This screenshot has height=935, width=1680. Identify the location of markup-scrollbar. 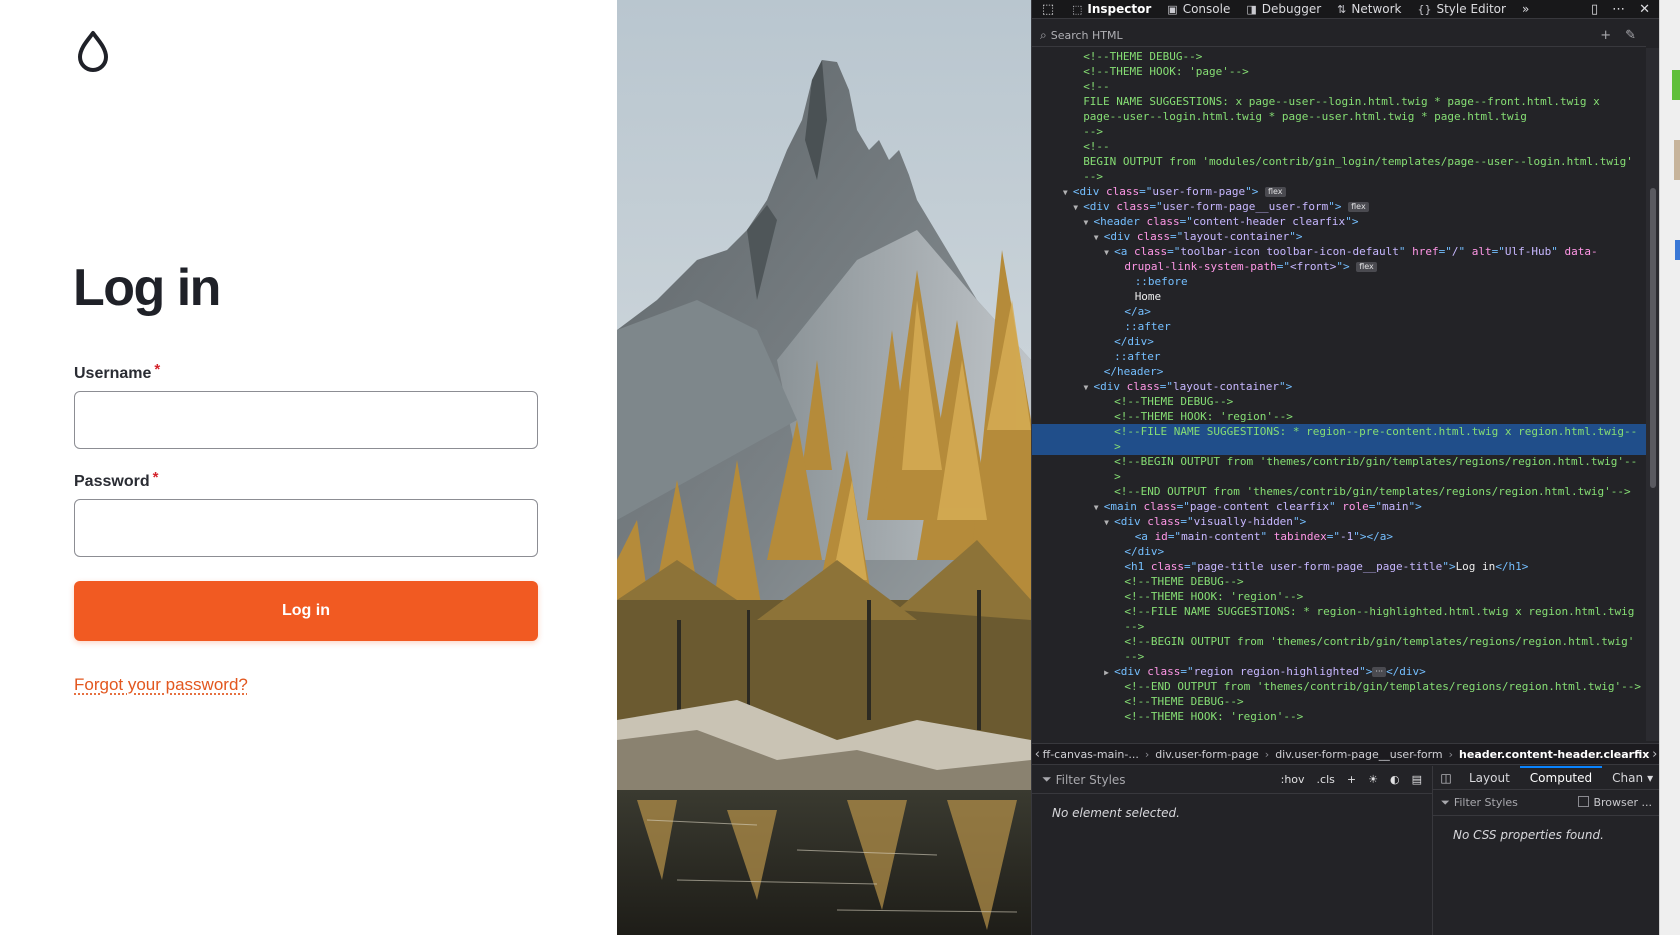
(1653, 394).